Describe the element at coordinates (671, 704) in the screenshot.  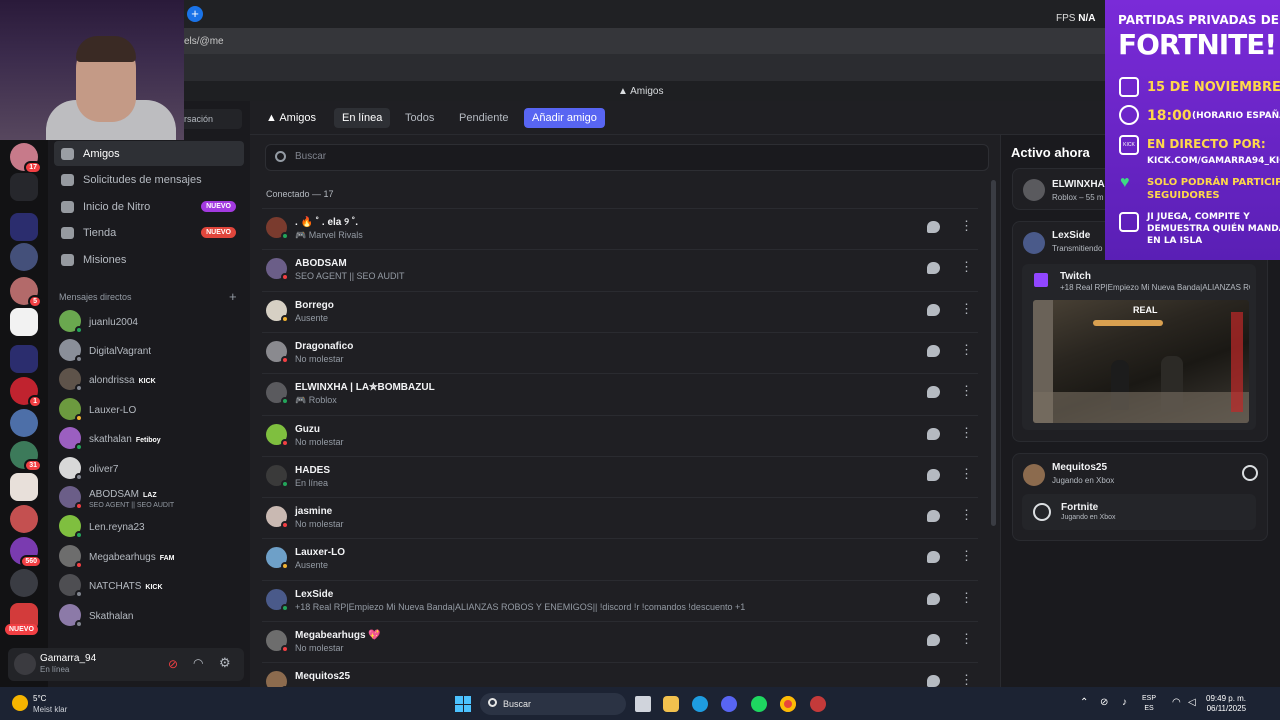
I see `file-explorer-icon` at that location.